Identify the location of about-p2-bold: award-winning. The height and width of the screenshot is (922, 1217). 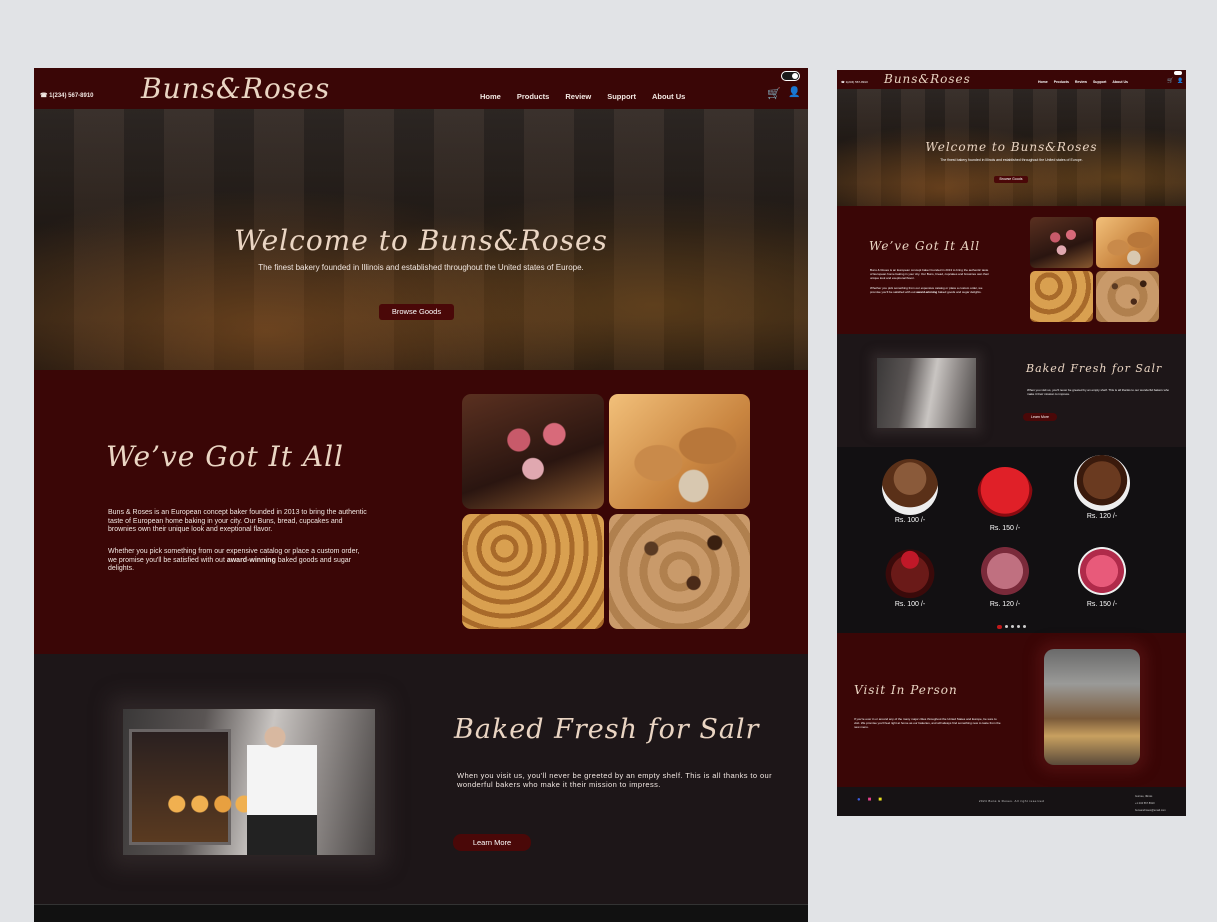
(251, 560).